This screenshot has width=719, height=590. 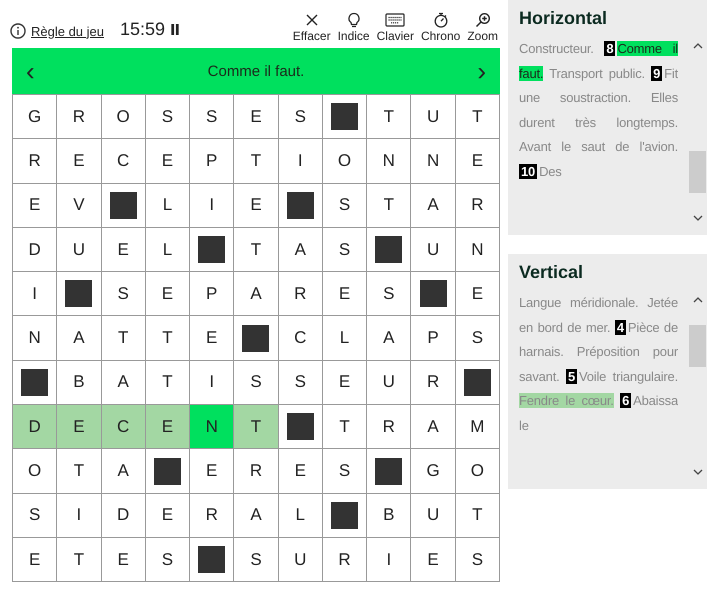 I want to click on tool-button: Zoom, so click(x=482, y=27).